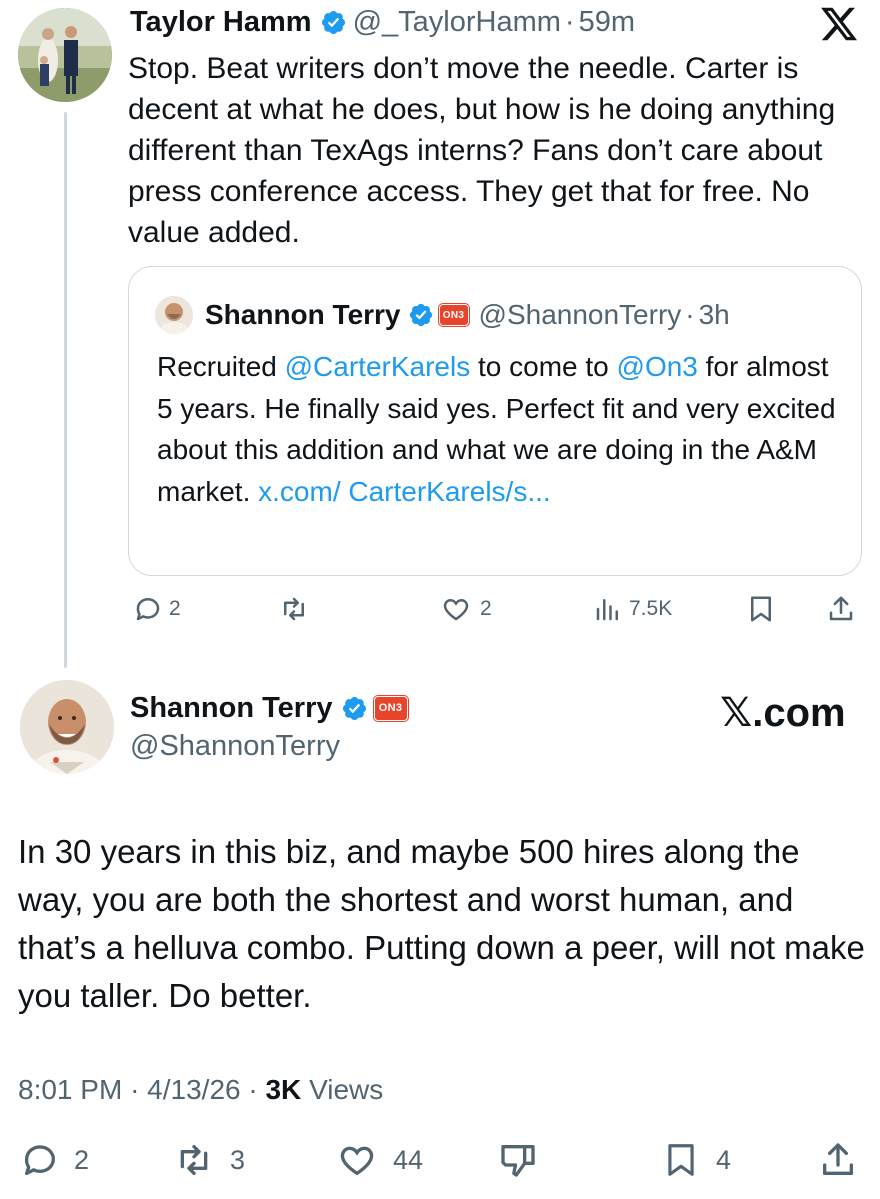 The image size is (880, 1199). I want to click on repost-button, so click(294, 609).